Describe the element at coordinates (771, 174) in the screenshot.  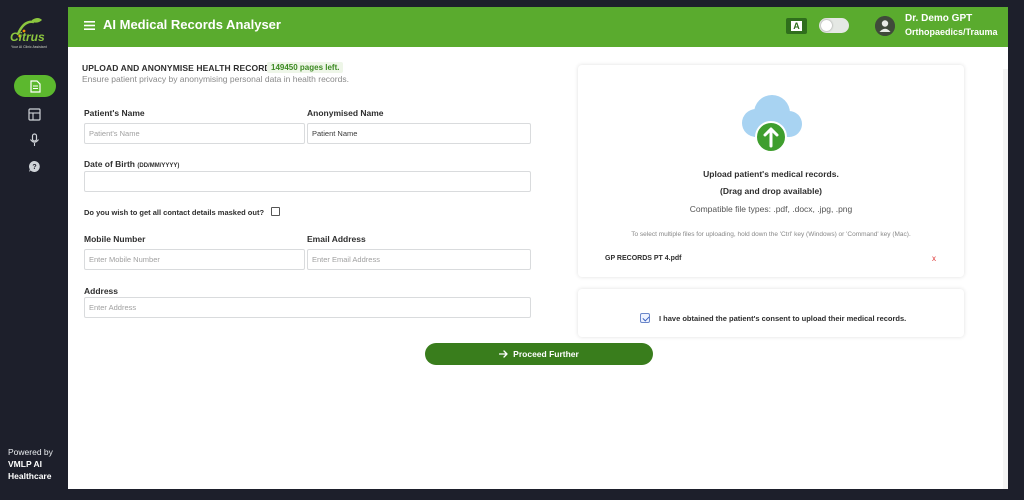
I see `upload-title: Upload patient's medical records.` at that location.